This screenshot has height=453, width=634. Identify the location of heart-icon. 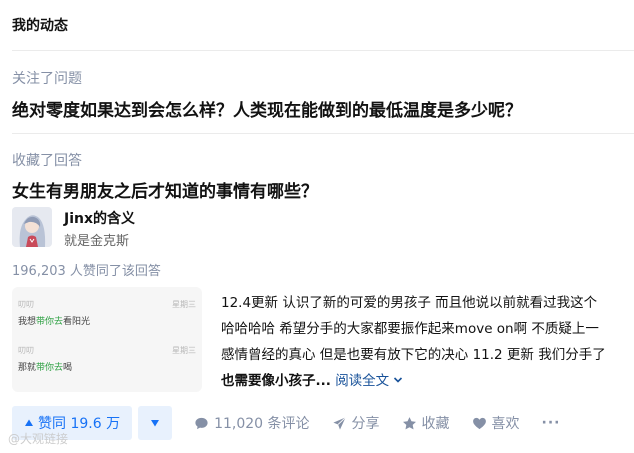
(479, 423).